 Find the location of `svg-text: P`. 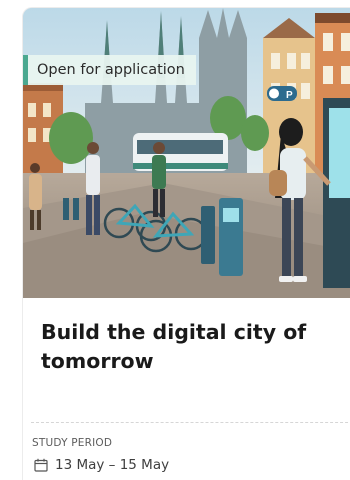

svg-text: P is located at coordinates (289, 95).